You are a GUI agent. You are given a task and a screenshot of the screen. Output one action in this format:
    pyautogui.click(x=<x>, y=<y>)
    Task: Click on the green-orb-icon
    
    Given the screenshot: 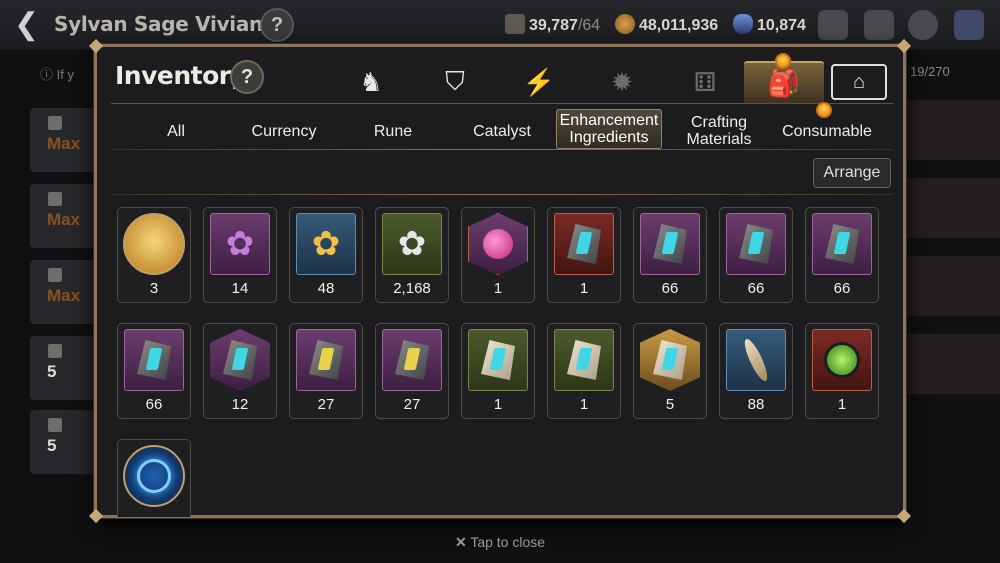 What is the action you would take?
    pyautogui.click(x=842, y=360)
    